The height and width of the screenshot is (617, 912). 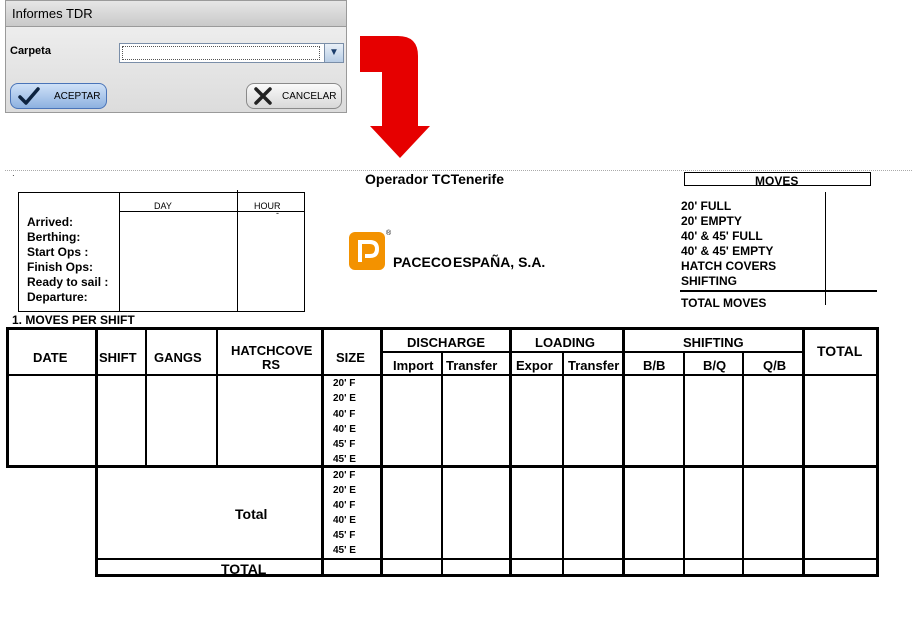 I want to click on hour-value: -, so click(x=277, y=213).